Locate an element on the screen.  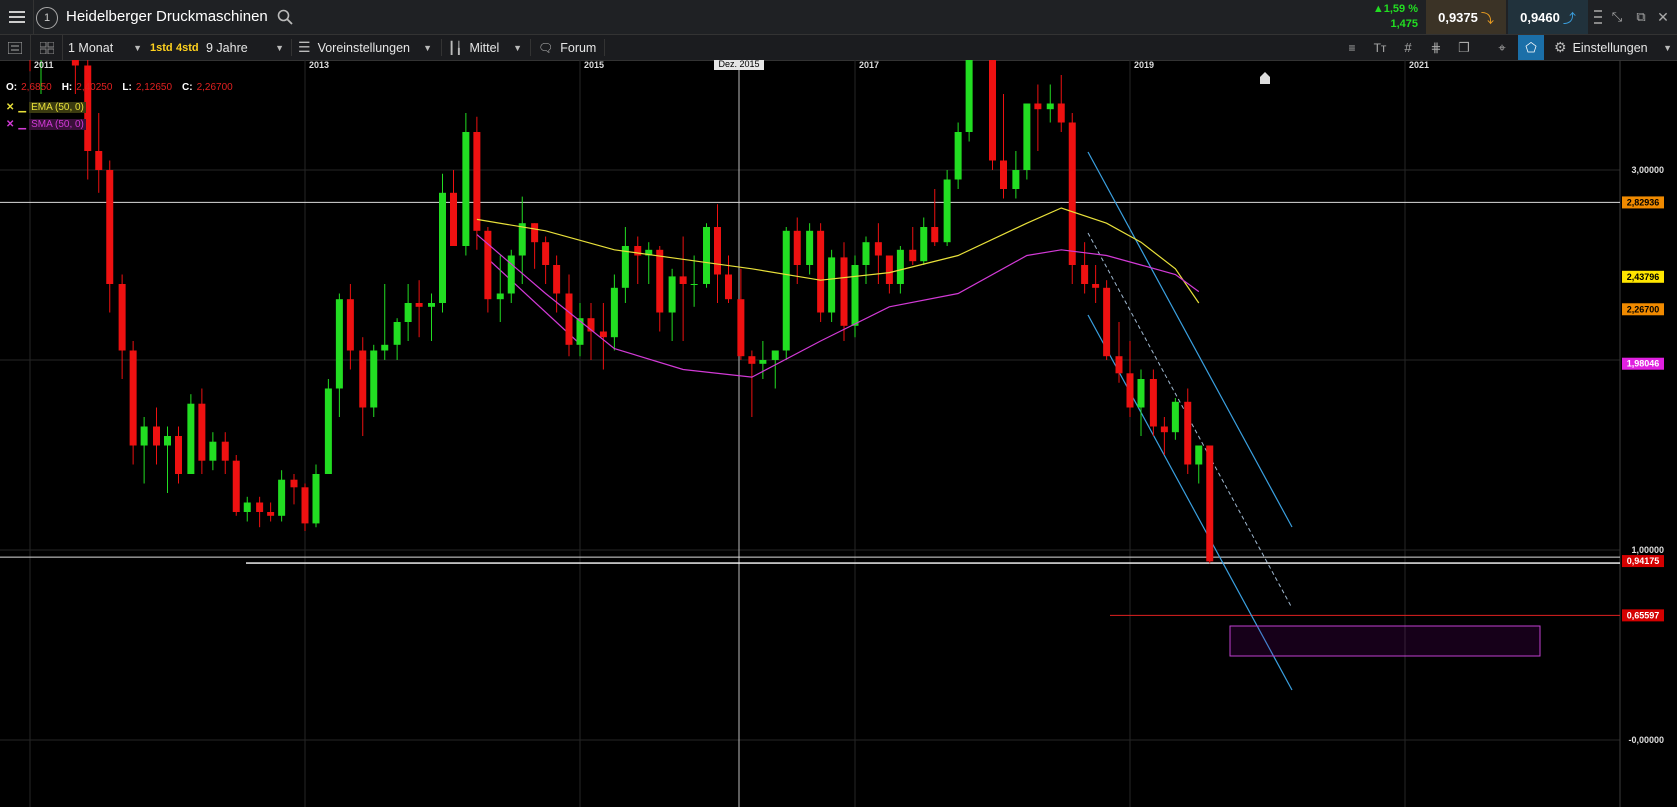
close-label: C: is located at coordinates (187, 87).